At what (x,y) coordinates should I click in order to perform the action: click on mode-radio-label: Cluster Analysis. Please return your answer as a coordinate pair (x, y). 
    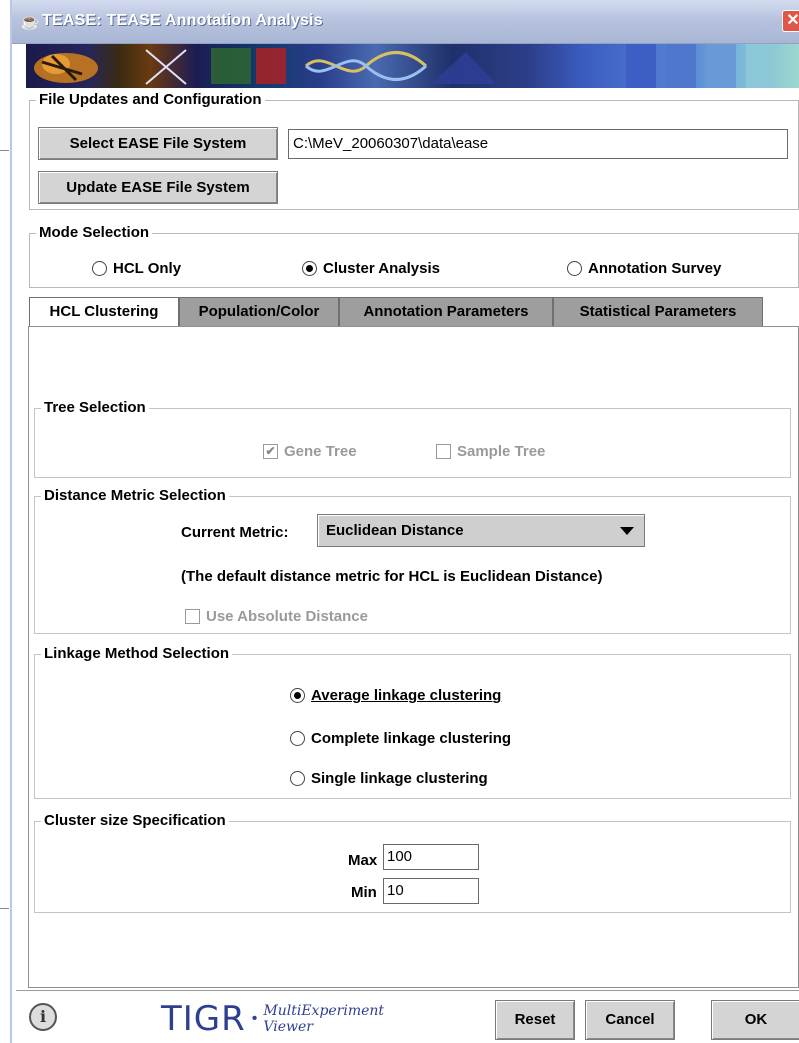
    Looking at the image, I should click on (381, 268).